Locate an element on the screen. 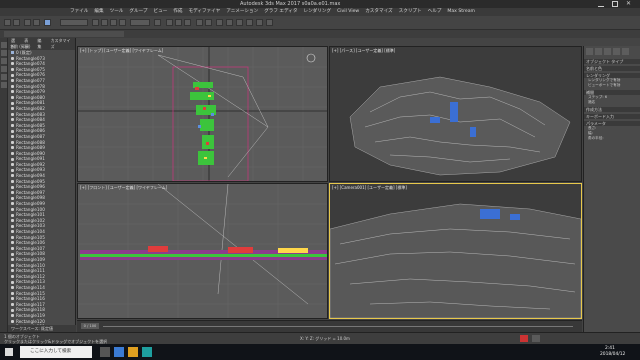 The image size is (640, 360). menu-rendering: レンダリング is located at coordinates (317, 12).